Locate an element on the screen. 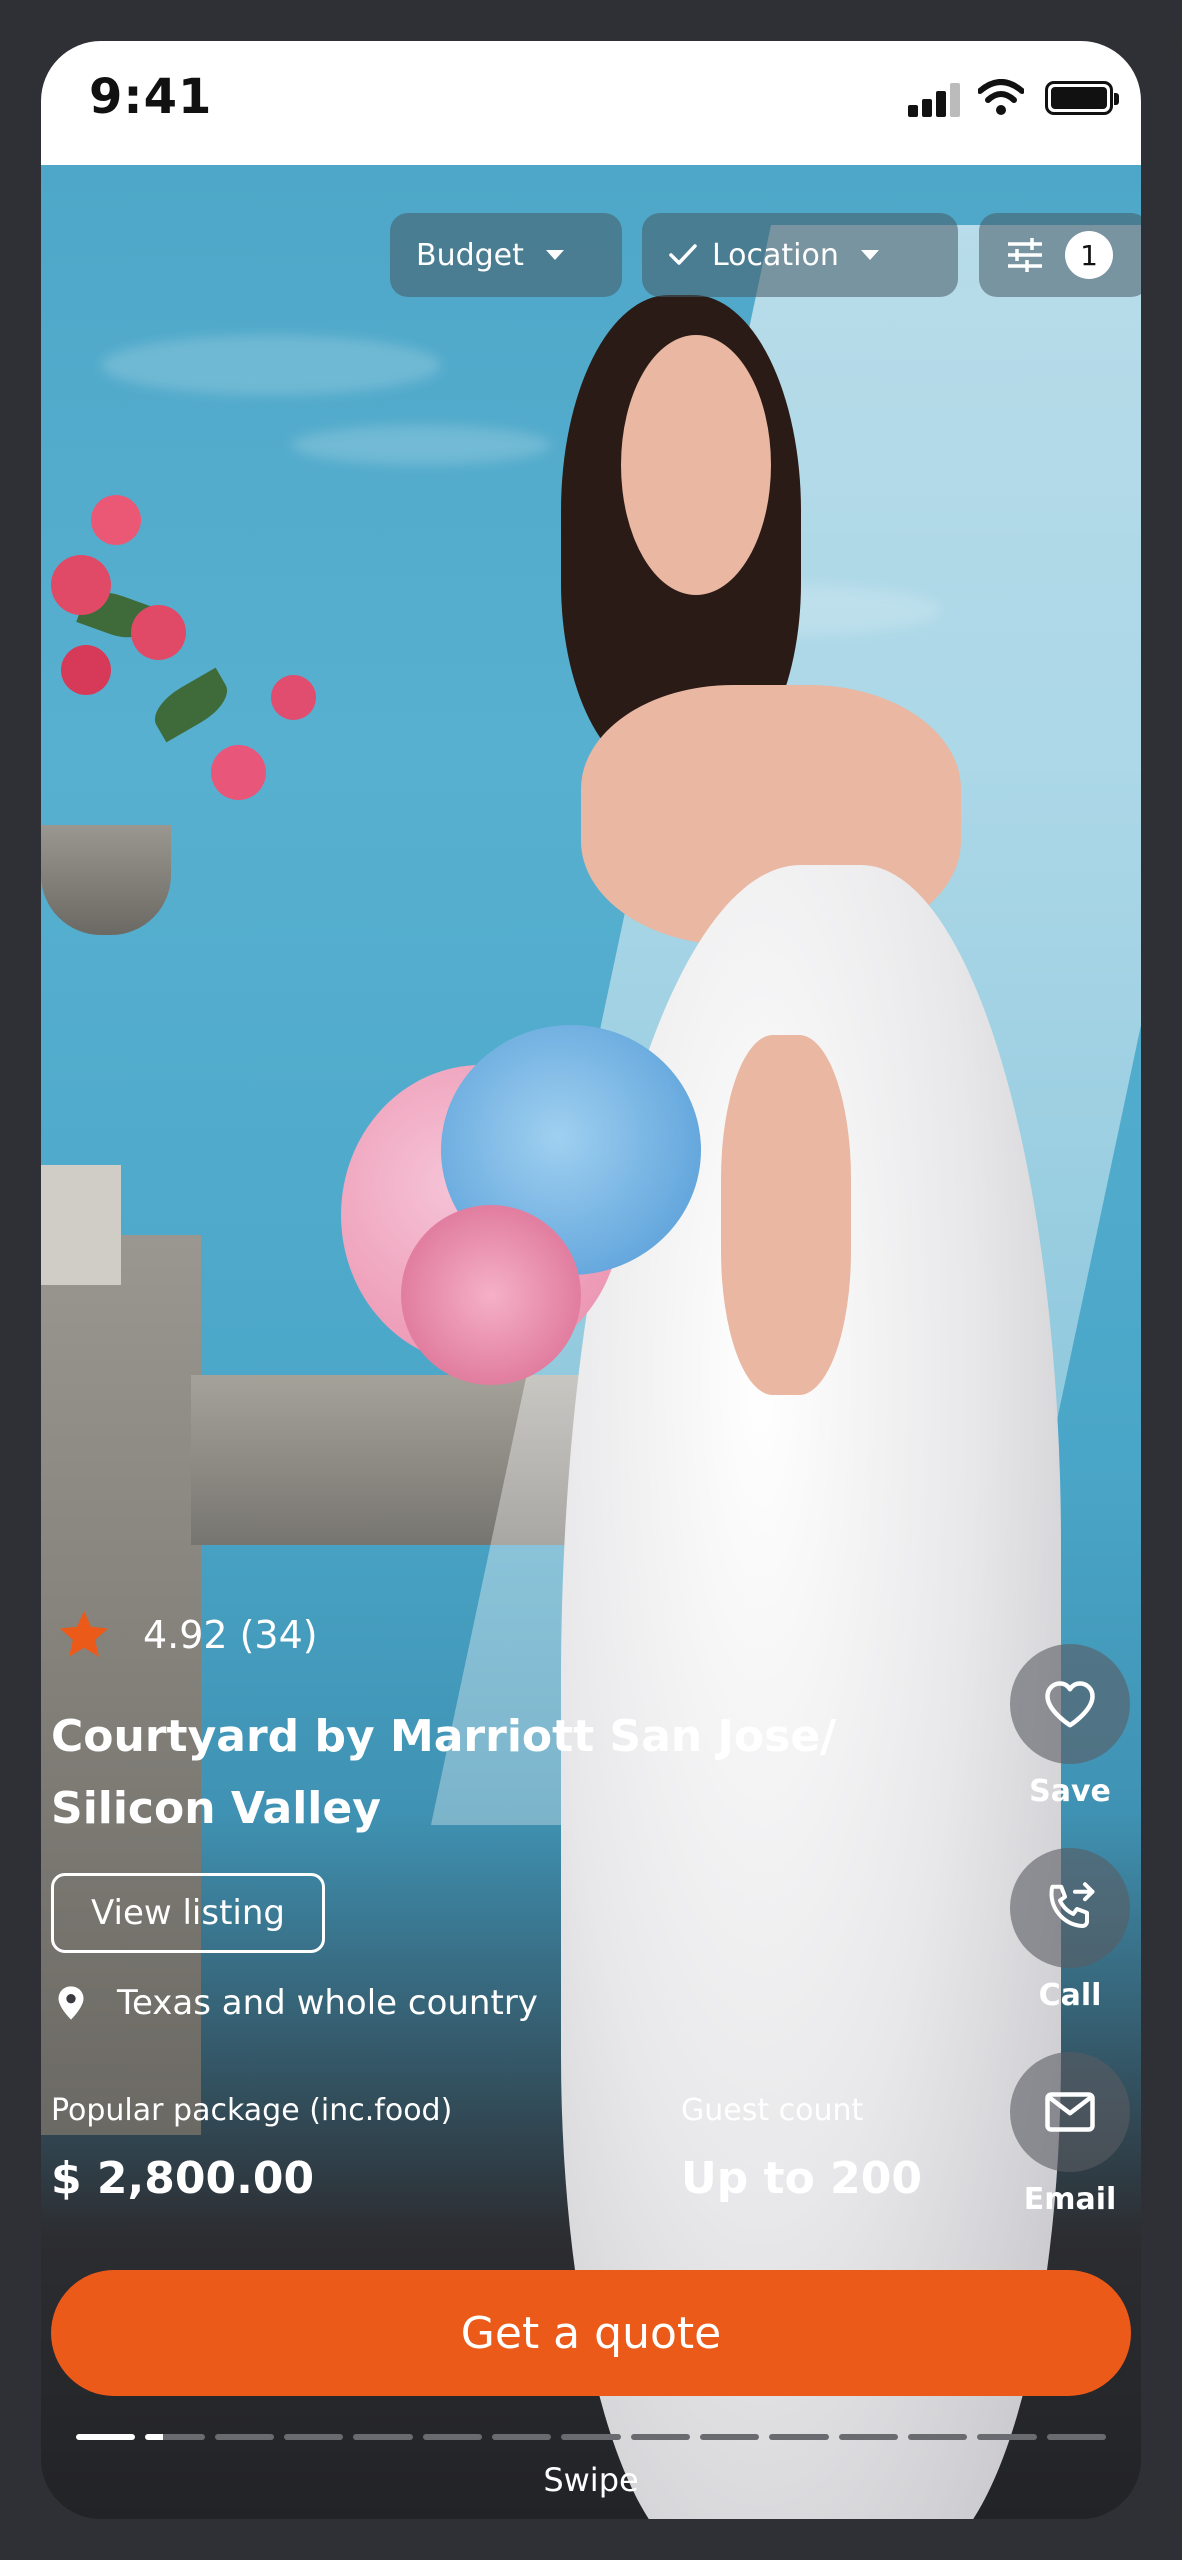 The width and height of the screenshot is (1182, 2560). save-circle is located at coordinates (1070, 1704).